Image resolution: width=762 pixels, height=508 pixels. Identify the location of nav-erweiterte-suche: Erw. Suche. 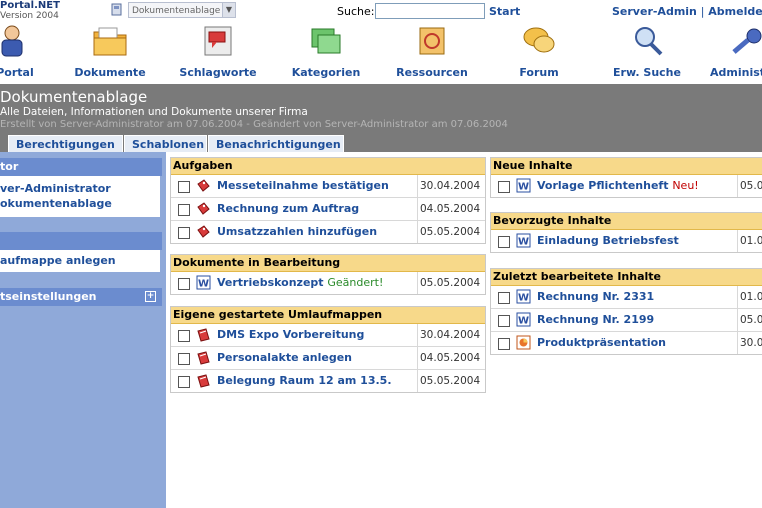
(647, 51).